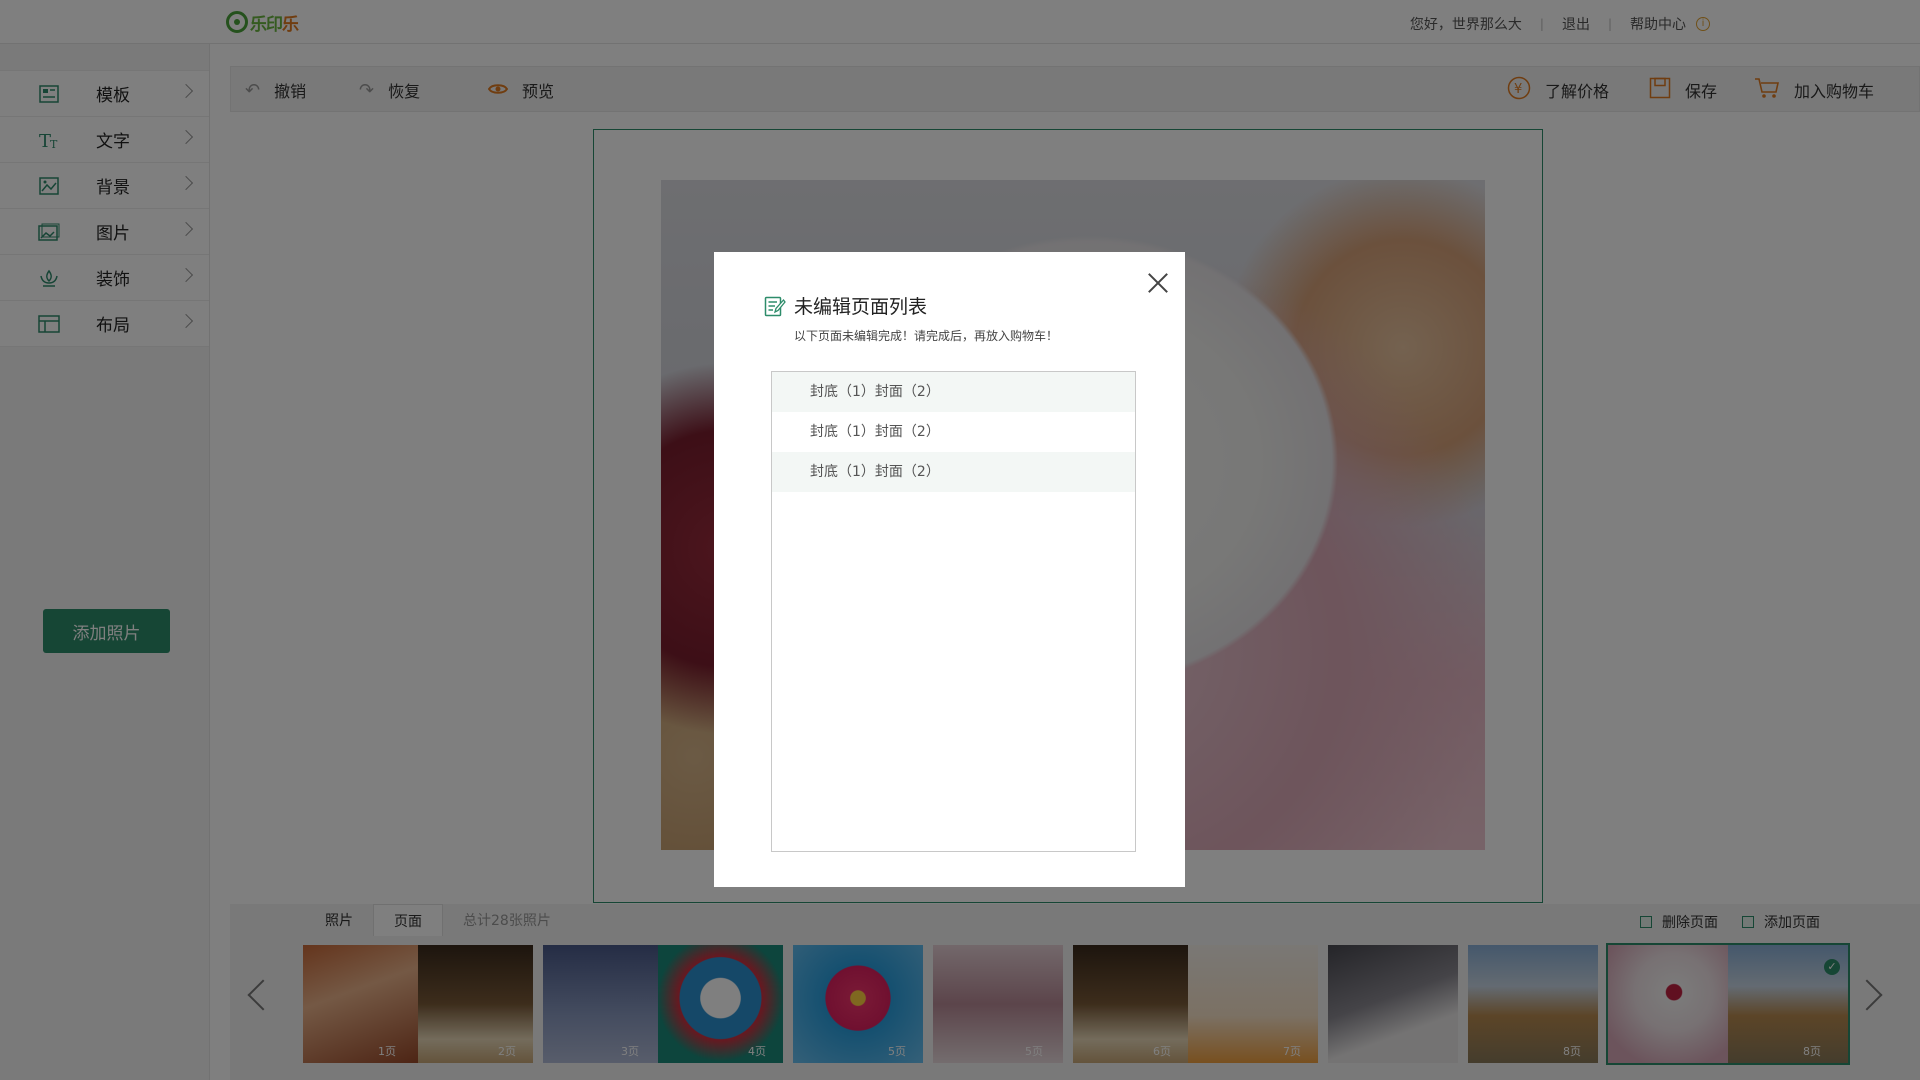 This screenshot has width=1920, height=1080. Describe the element at coordinates (1158, 283) in the screenshot. I see `close-icon` at that location.